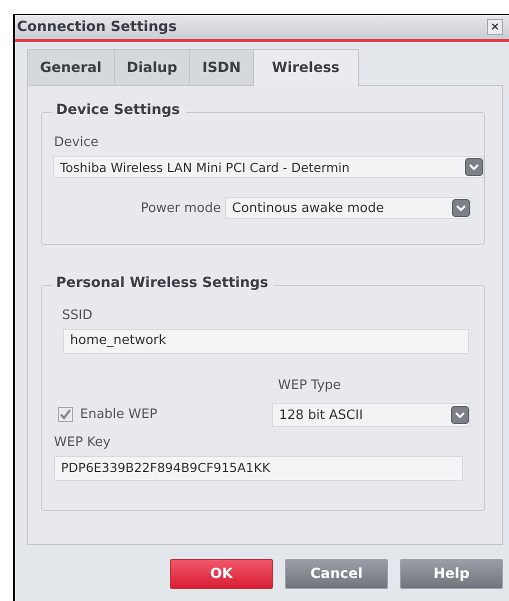 The image size is (509, 601). I want to click on close-button: ×, so click(495, 27).